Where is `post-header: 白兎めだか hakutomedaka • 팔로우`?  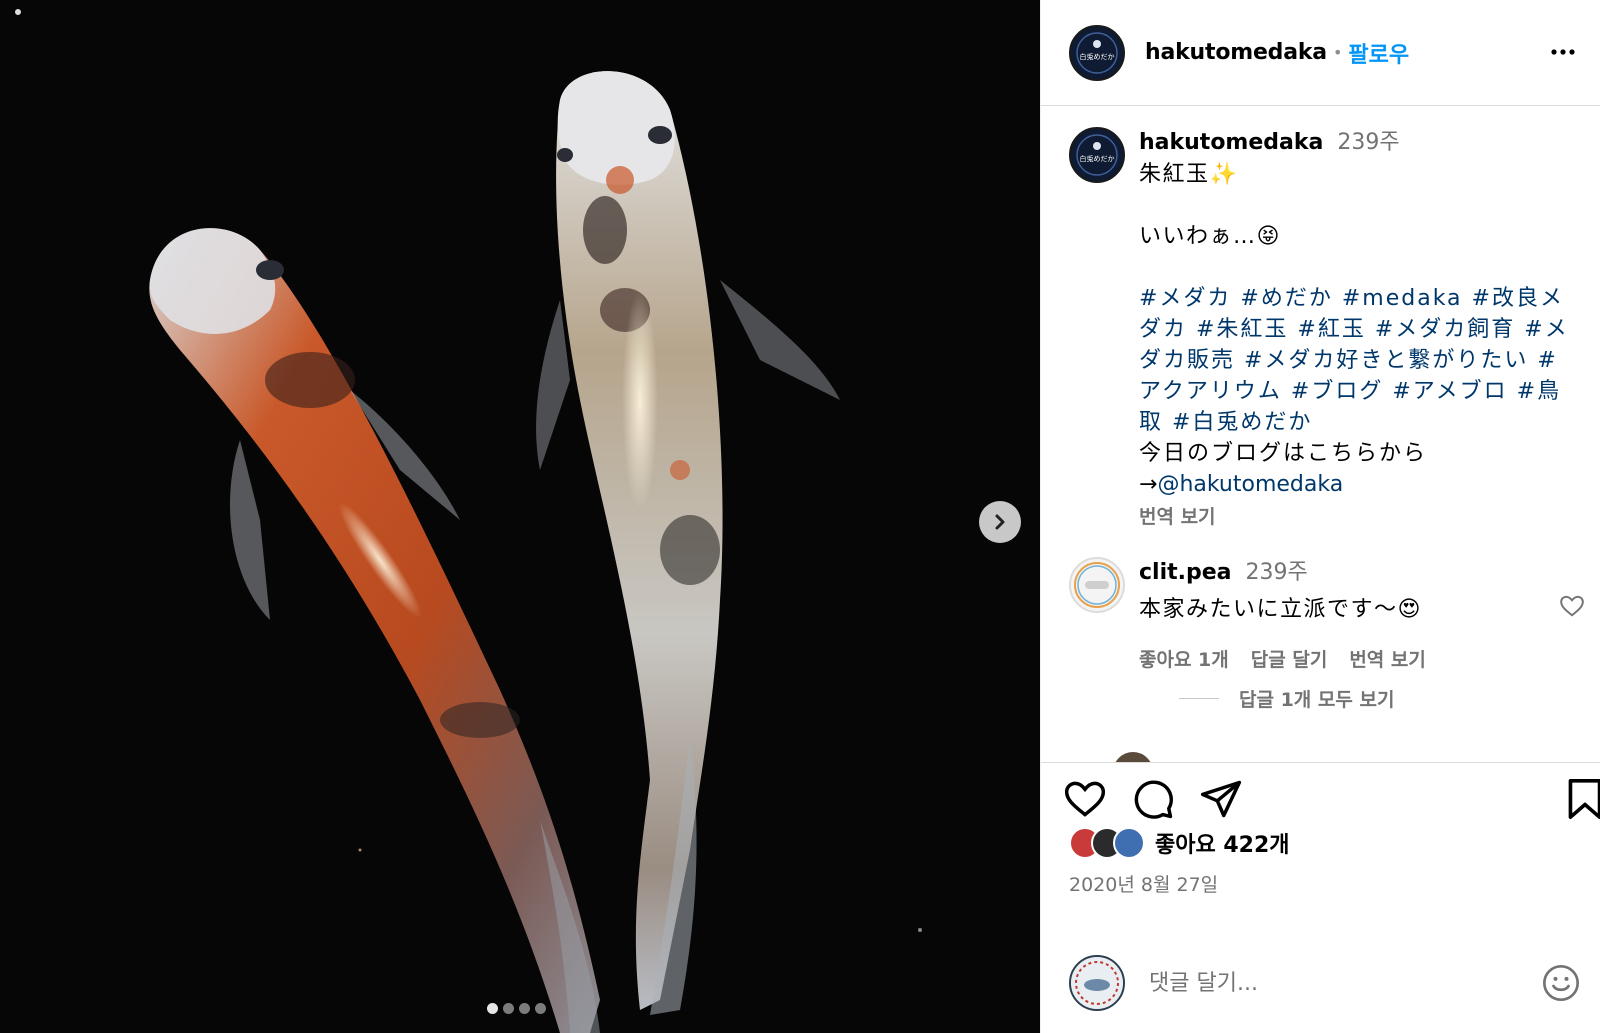 post-header: 白兎めだか hakutomedaka • 팔로우 is located at coordinates (1320, 53).